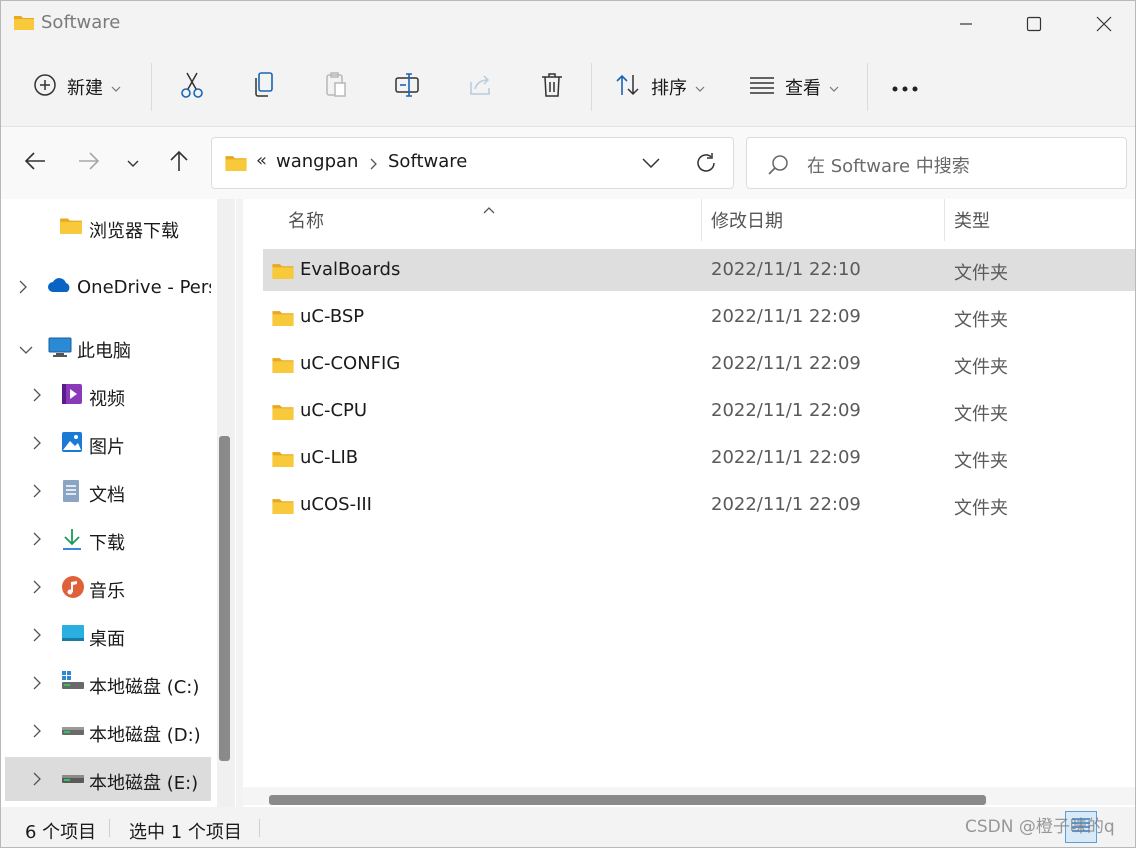 This screenshot has width=1136, height=848. Describe the element at coordinates (568, 24) in the screenshot. I see `title-bar: Software` at that location.